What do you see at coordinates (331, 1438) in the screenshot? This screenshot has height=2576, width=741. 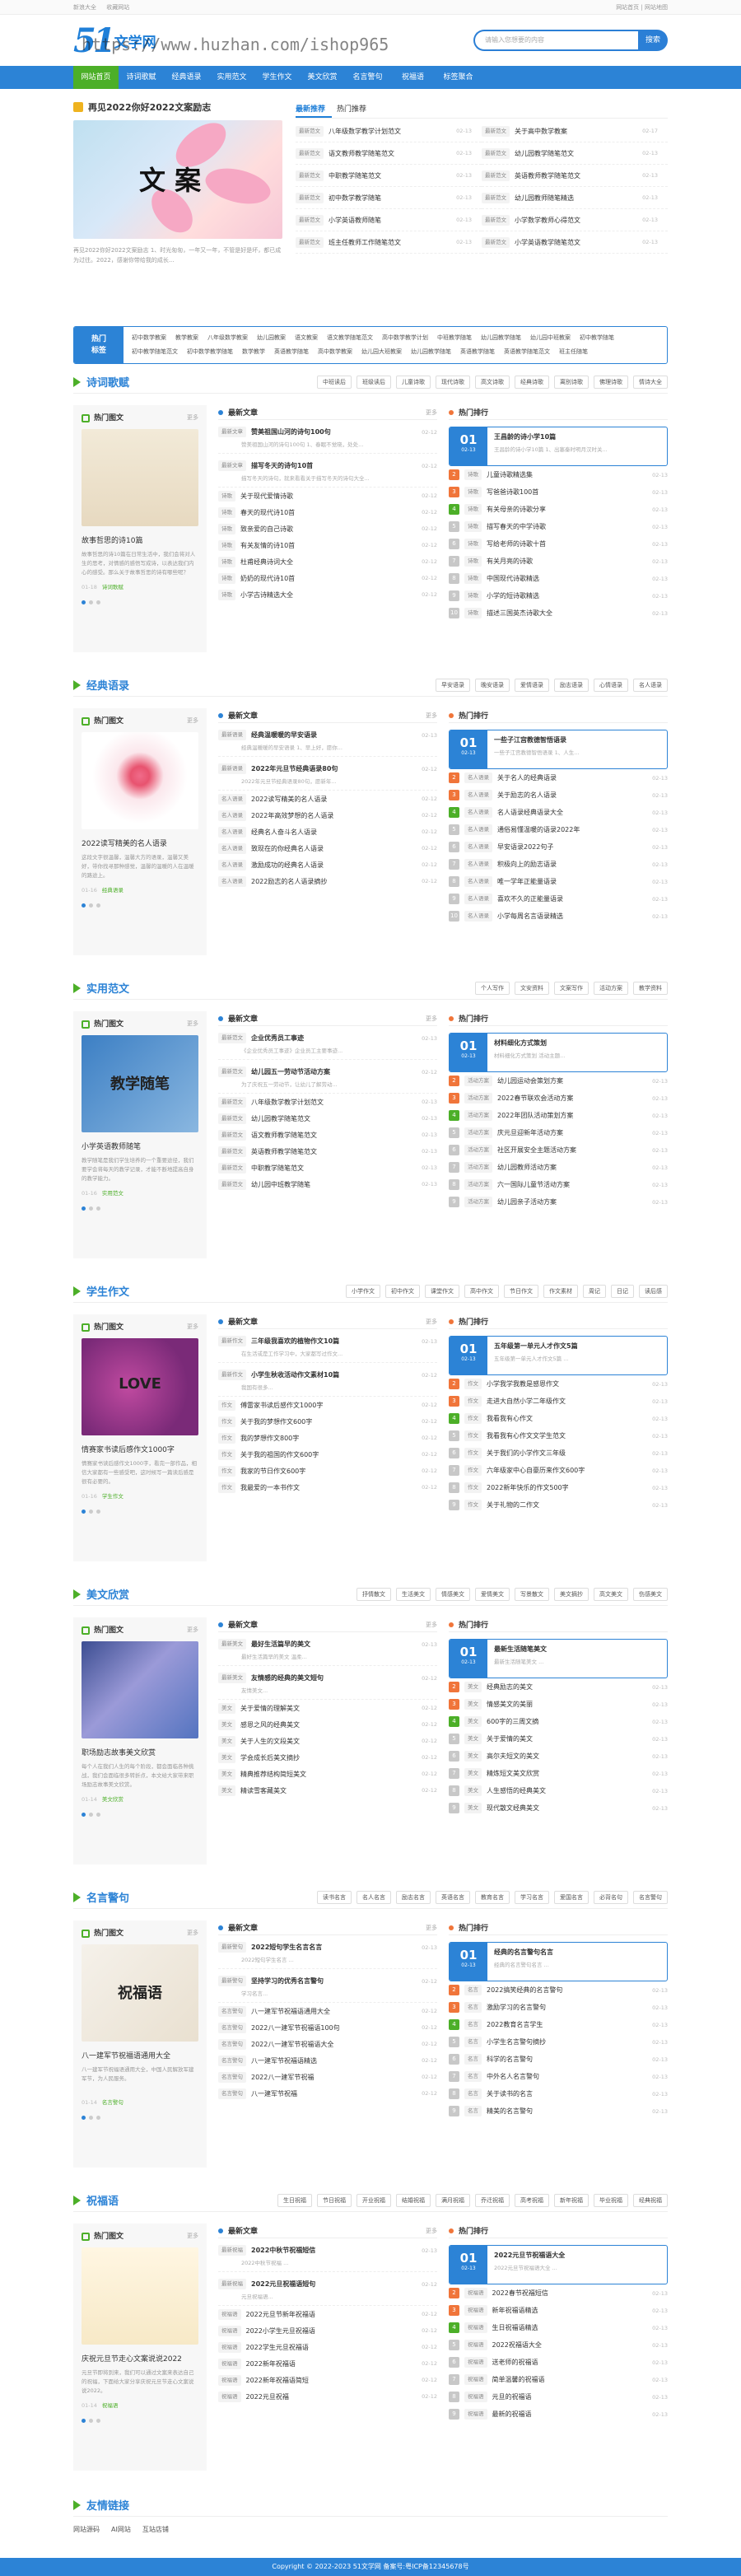 I see `item-title: 我的梦想作文800字` at bounding box center [331, 1438].